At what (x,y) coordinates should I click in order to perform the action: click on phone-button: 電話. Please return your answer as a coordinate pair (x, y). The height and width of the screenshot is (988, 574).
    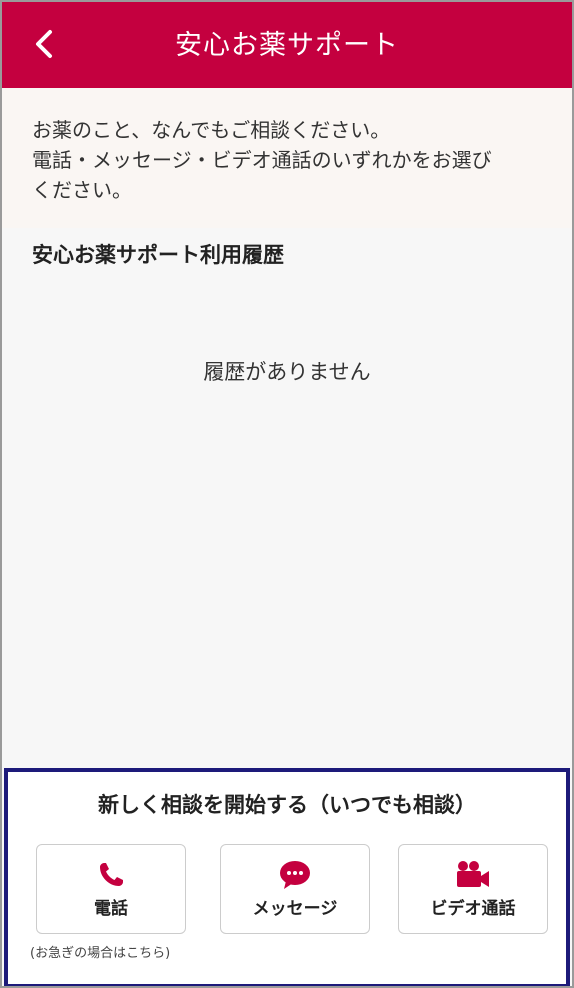
    Looking at the image, I should click on (111, 889).